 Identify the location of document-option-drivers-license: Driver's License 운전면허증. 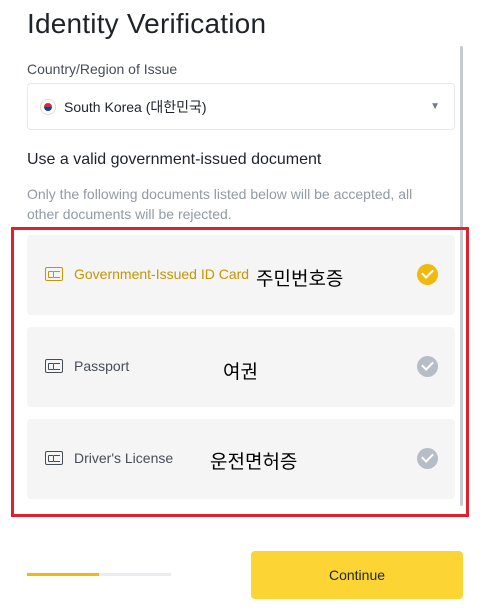
(241, 459).